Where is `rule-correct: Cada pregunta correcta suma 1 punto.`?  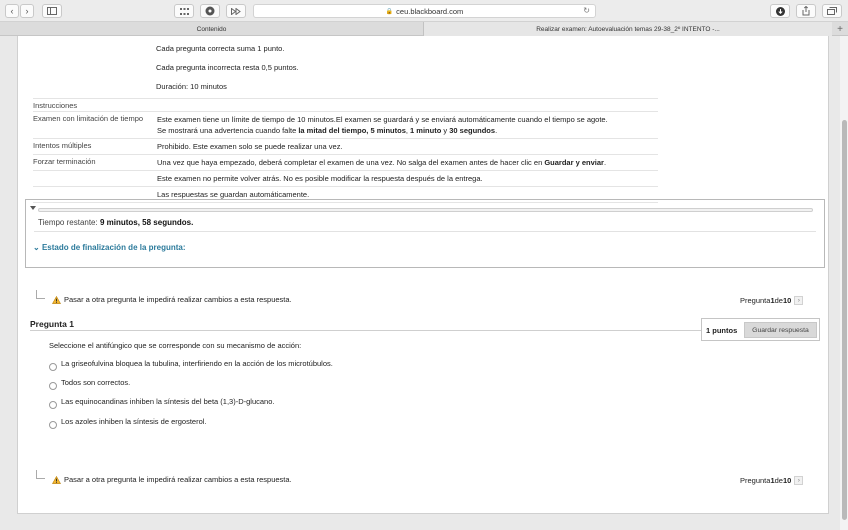 rule-correct: Cada pregunta correcta suma 1 punto. is located at coordinates (220, 48).